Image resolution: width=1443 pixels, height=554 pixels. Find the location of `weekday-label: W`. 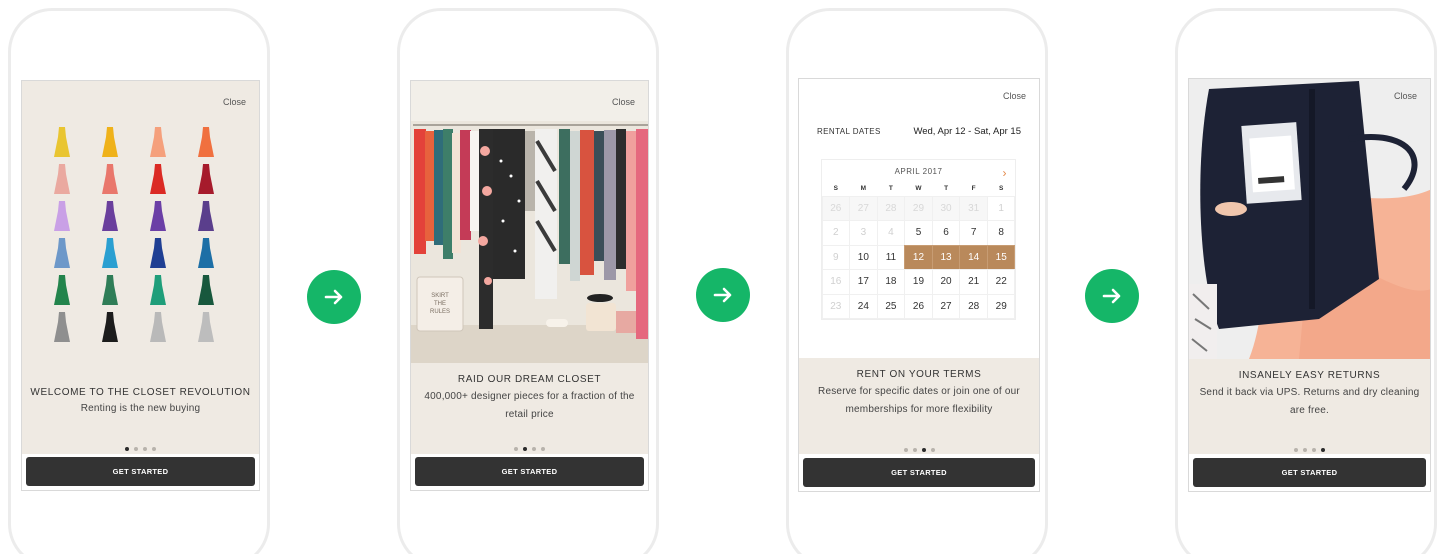

weekday-label: W is located at coordinates (918, 188).